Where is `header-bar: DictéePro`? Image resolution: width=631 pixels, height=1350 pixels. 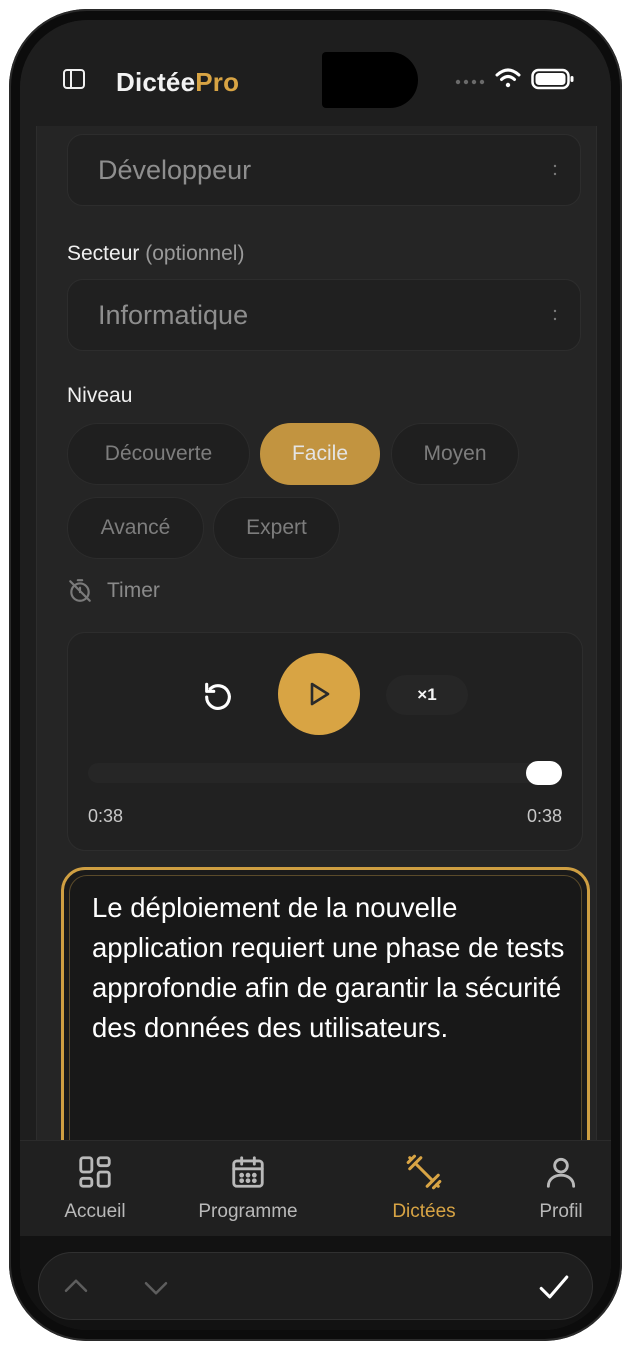
header-bar: DictéePro is located at coordinates (315, 73).